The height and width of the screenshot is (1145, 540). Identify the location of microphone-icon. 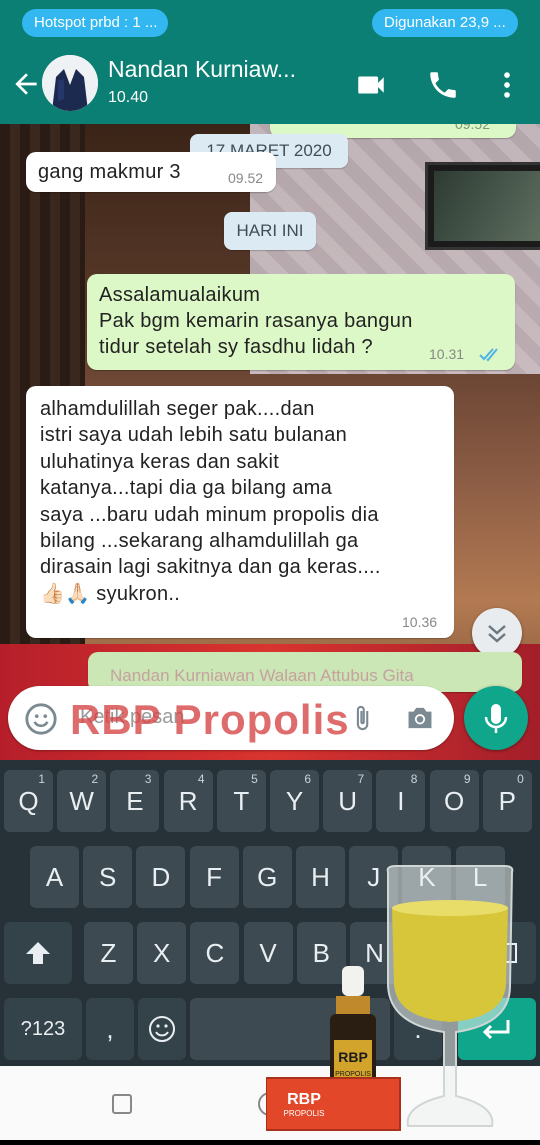
(496, 718).